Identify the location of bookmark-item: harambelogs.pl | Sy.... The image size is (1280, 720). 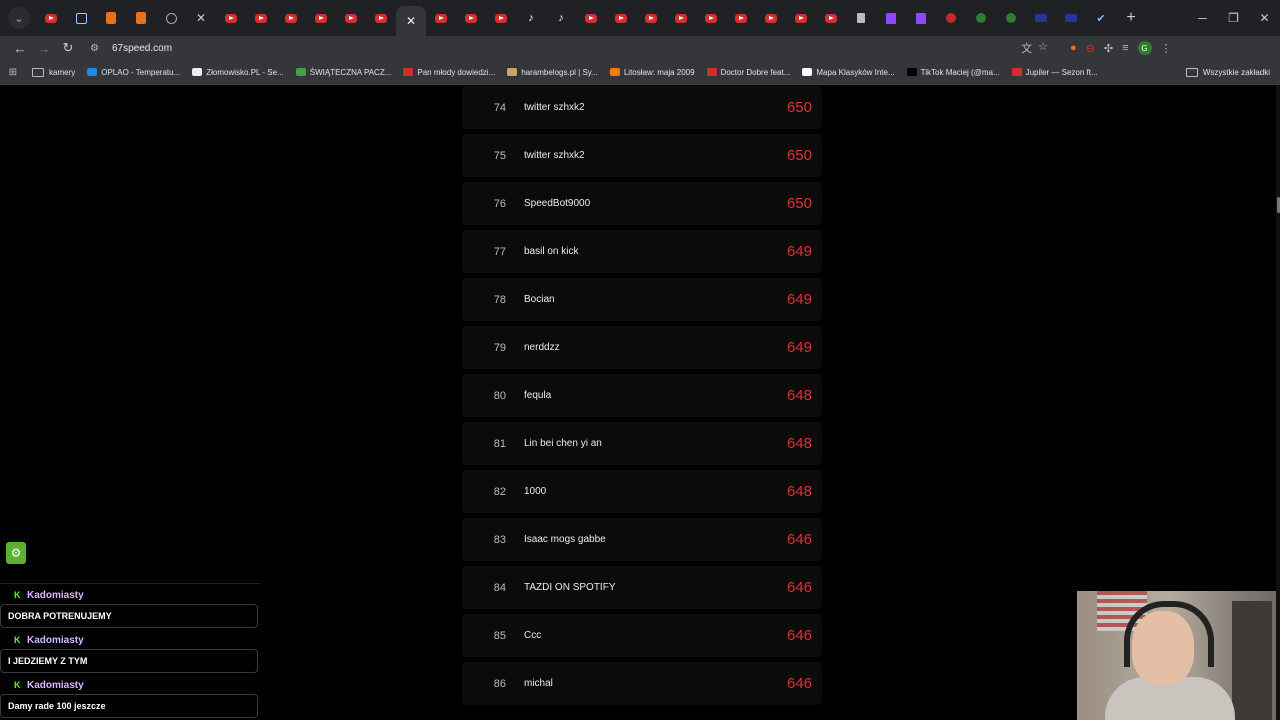
(552, 72).